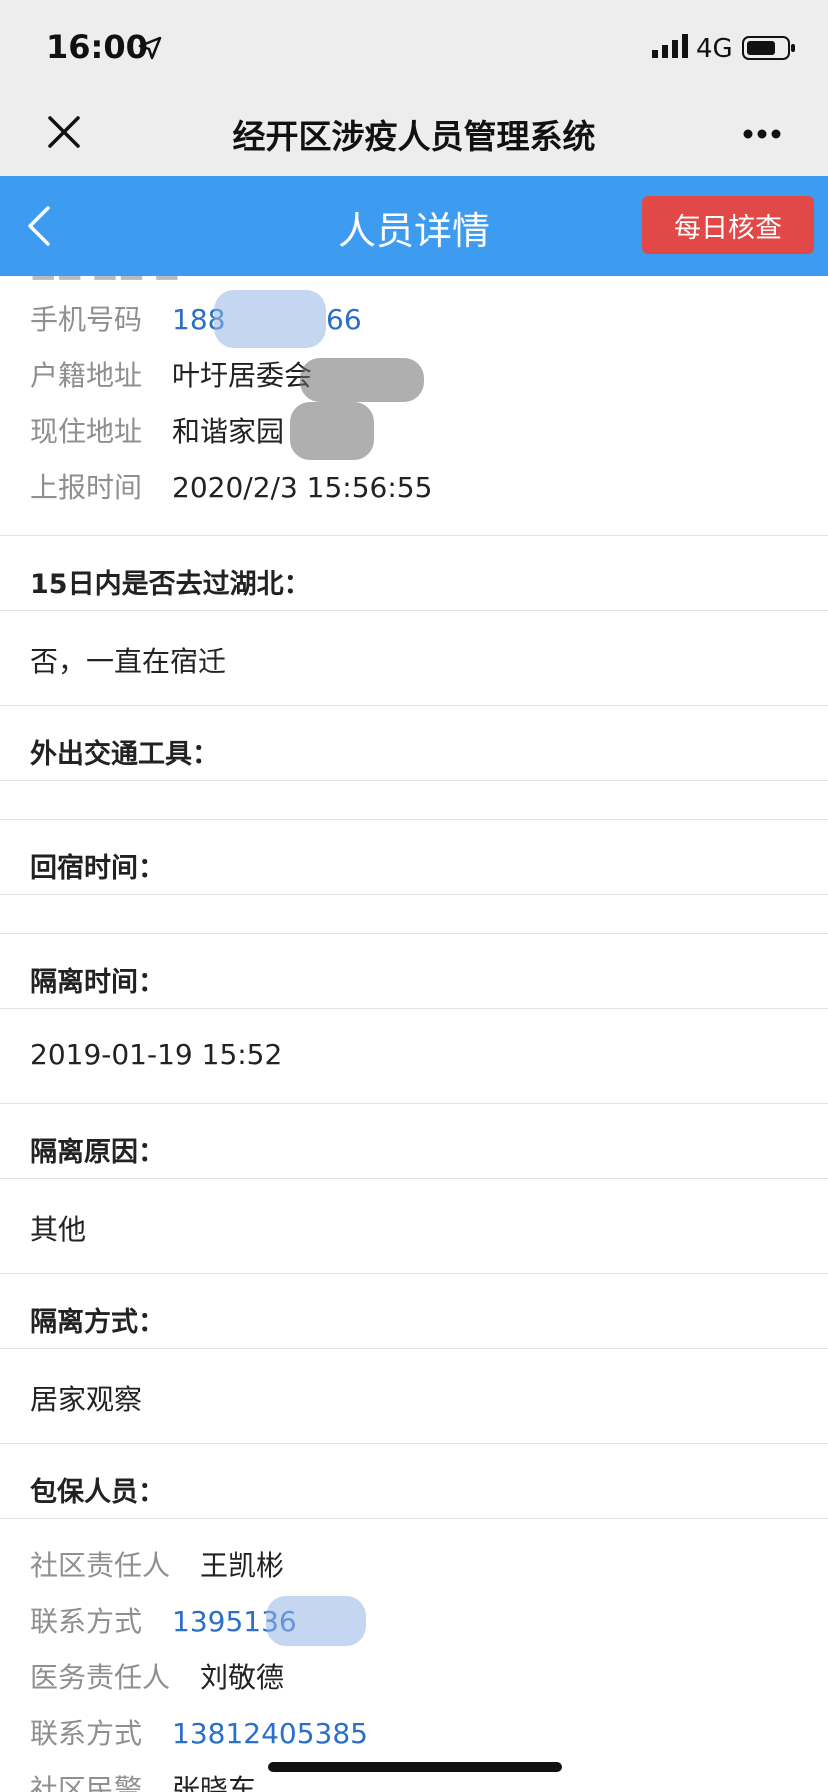 The width and height of the screenshot is (828, 1792). I want to click on page-title: 人员详情, so click(413, 231).